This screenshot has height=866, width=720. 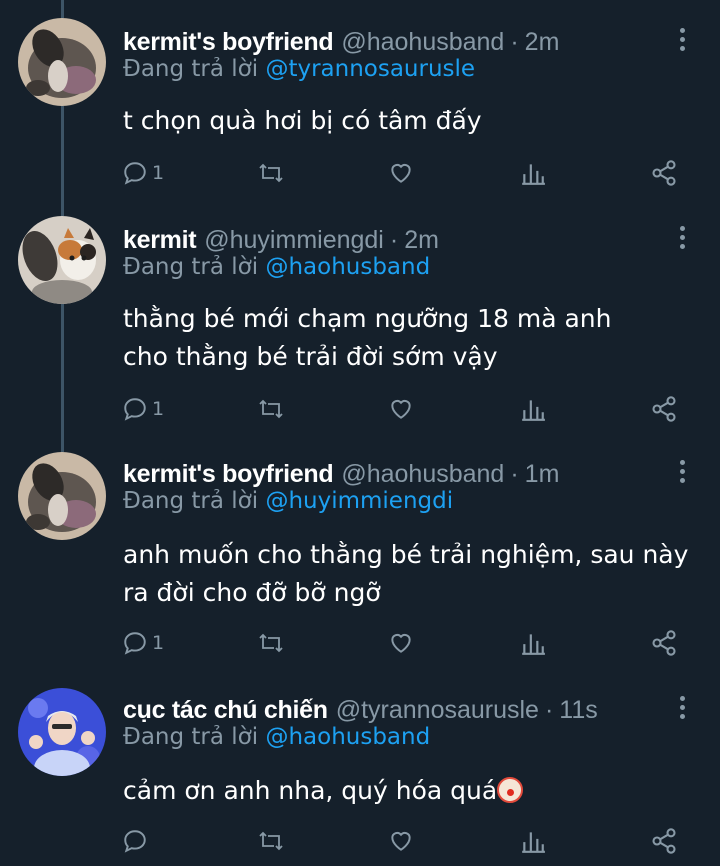 I want to click on reply-button, so click(x=137, y=841).